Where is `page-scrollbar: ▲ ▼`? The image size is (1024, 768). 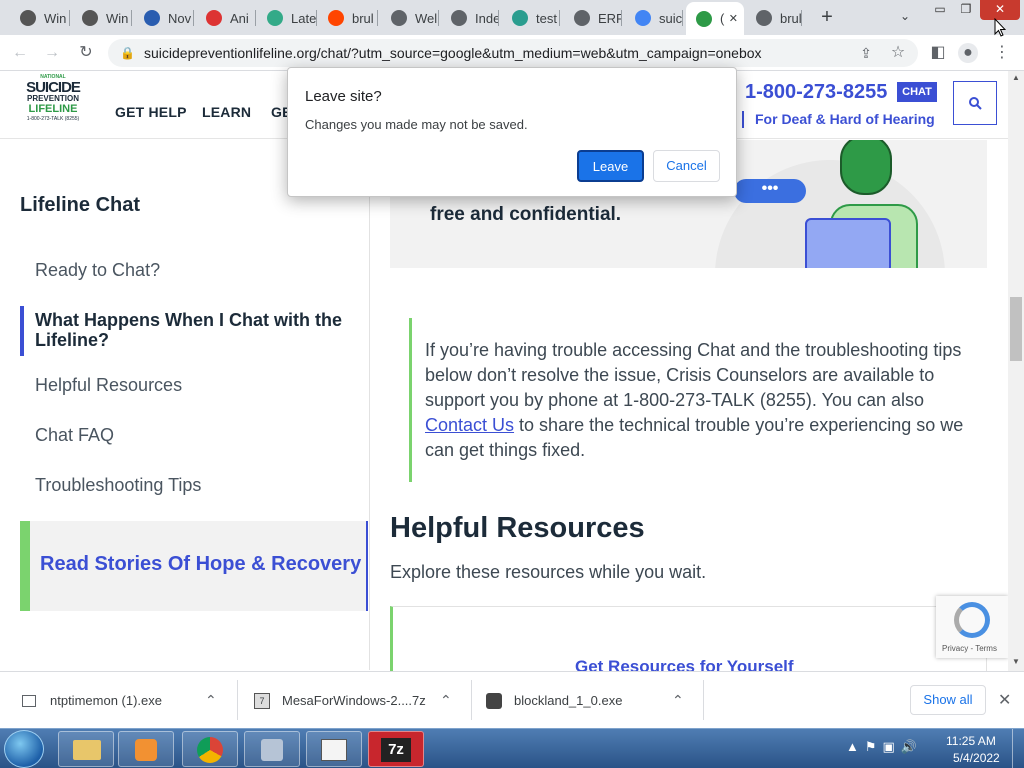 page-scrollbar: ▲ ▼ is located at coordinates (1016, 371).